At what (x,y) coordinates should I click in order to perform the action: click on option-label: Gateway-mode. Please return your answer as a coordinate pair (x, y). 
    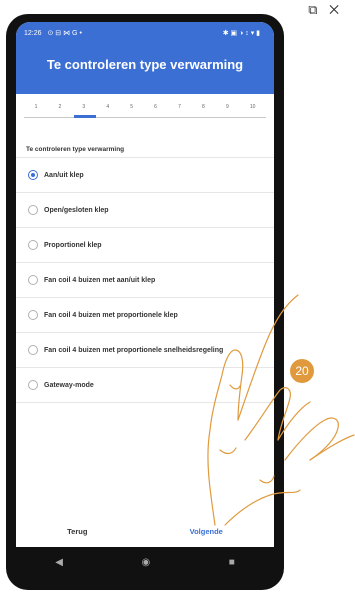
    Looking at the image, I should click on (69, 385).